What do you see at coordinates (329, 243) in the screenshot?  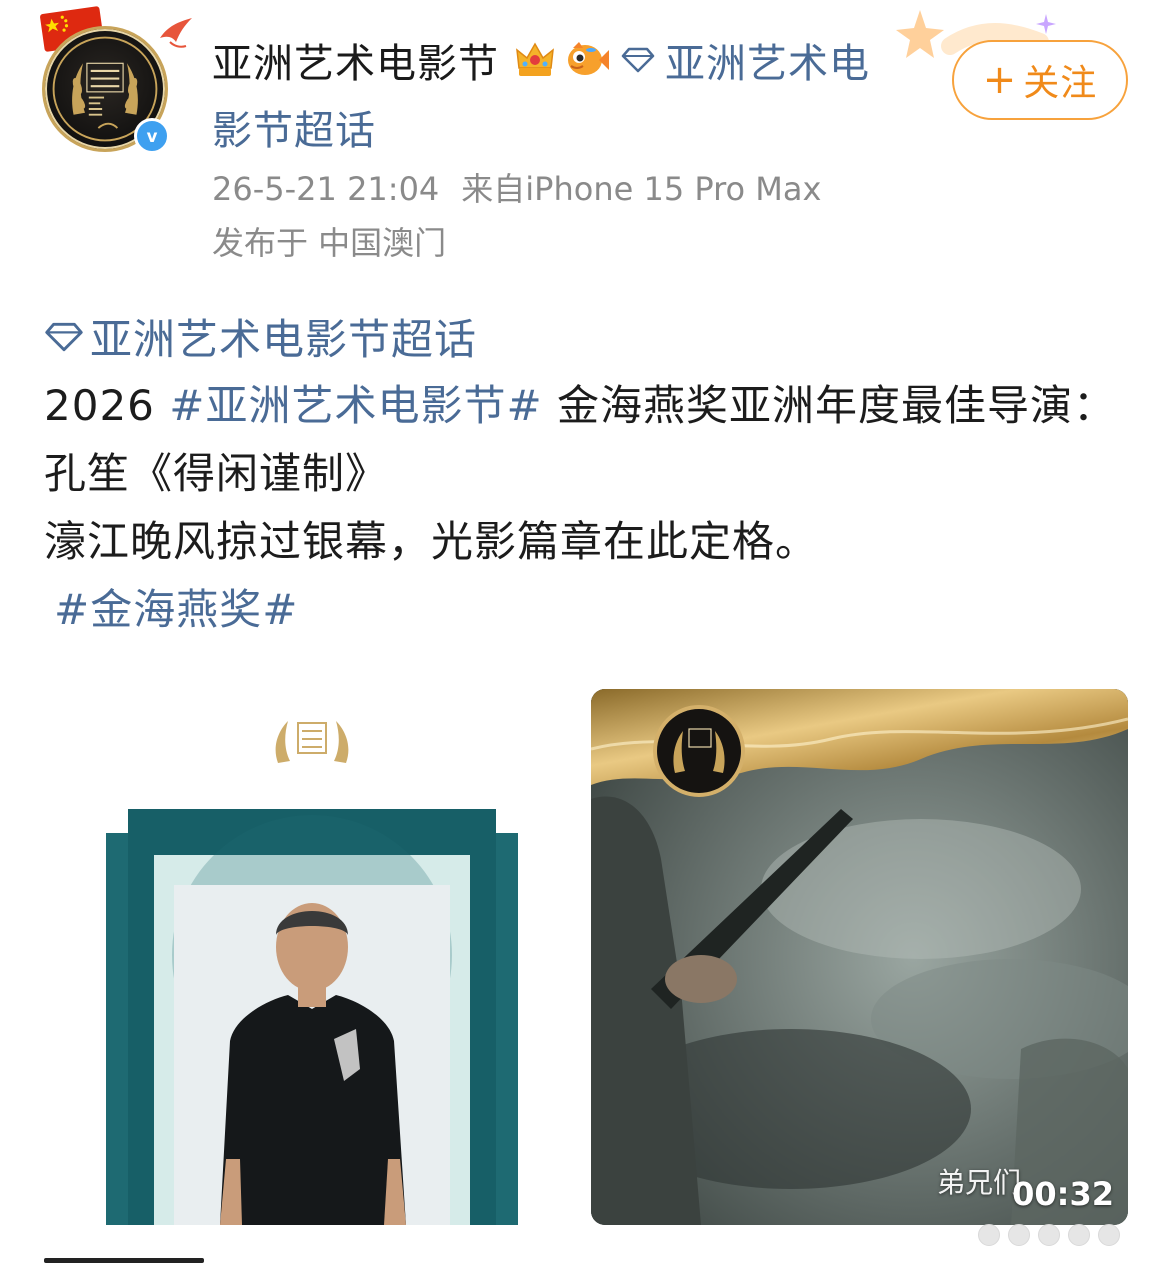 I see `post-location: 发布于 中国澳门` at bounding box center [329, 243].